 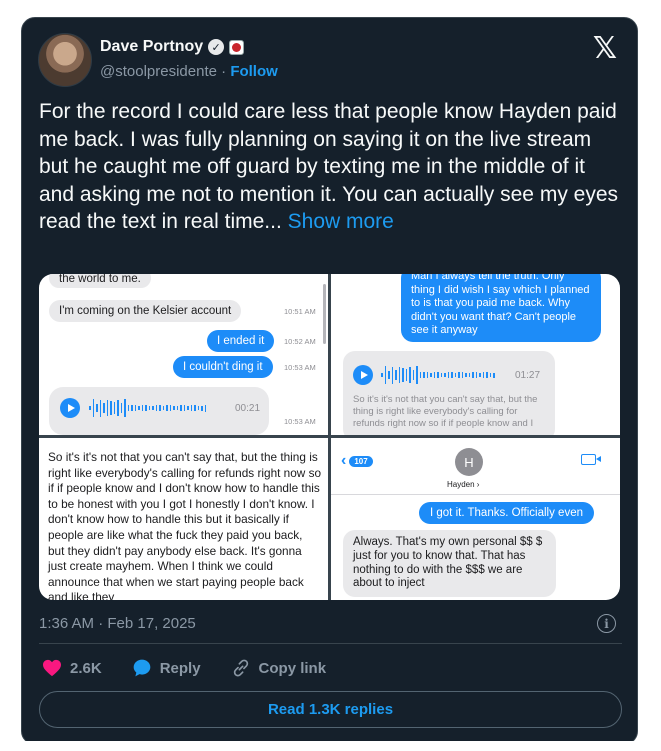 I want to click on message-bubble: the world to me., so click(x=100, y=281).